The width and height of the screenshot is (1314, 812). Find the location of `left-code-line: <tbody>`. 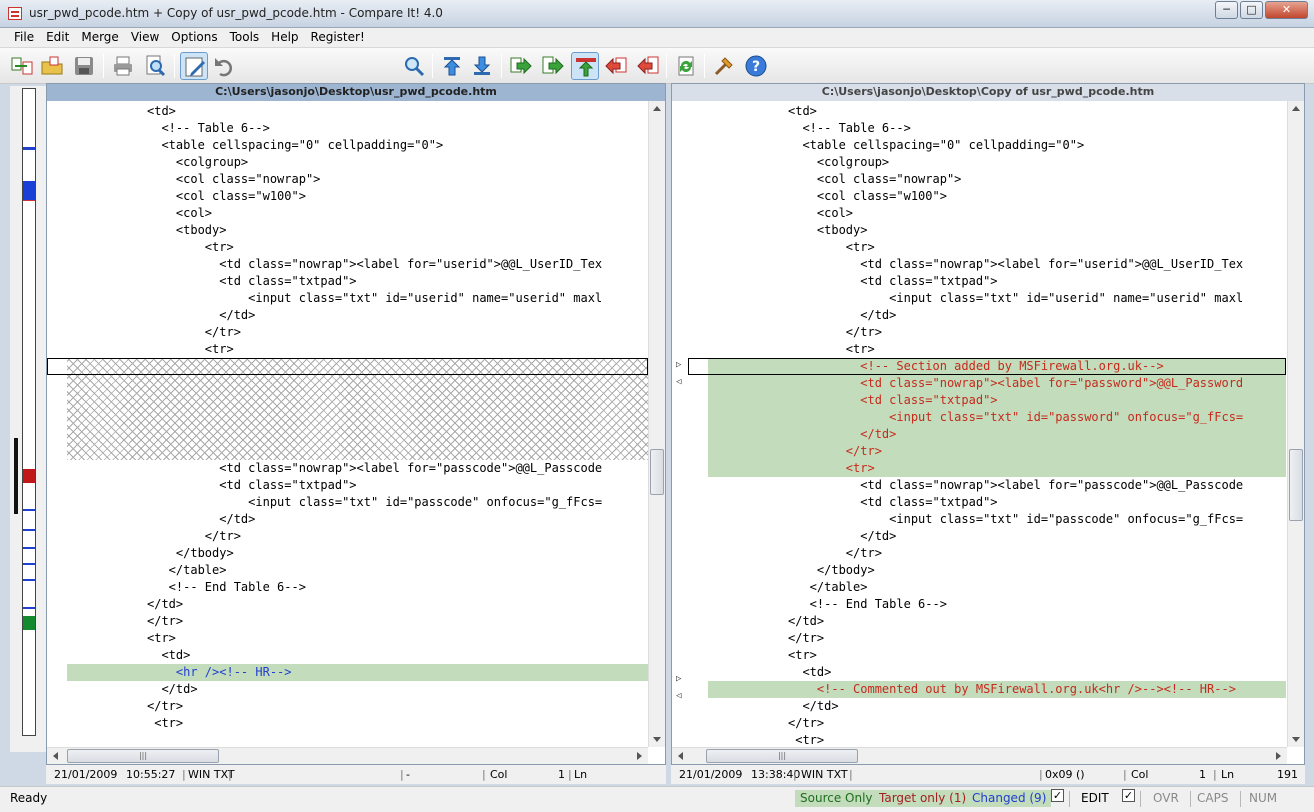

left-code-line: <tbody> is located at coordinates (347, 230).